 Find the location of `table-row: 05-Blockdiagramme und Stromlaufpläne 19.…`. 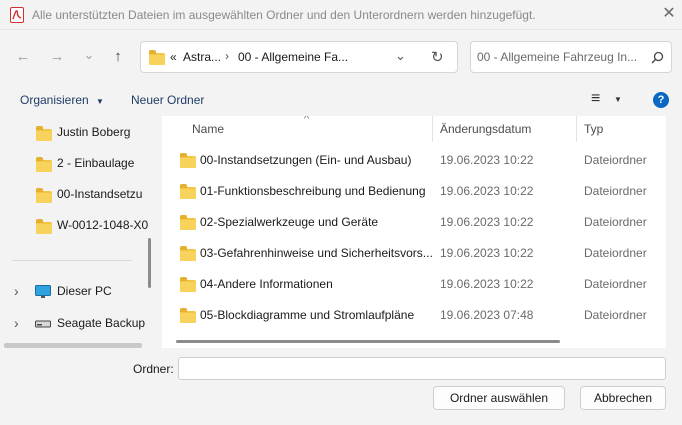

table-row: 05-Blockdiagramme und Stromlaufpläne 19.… is located at coordinates (414, 315).